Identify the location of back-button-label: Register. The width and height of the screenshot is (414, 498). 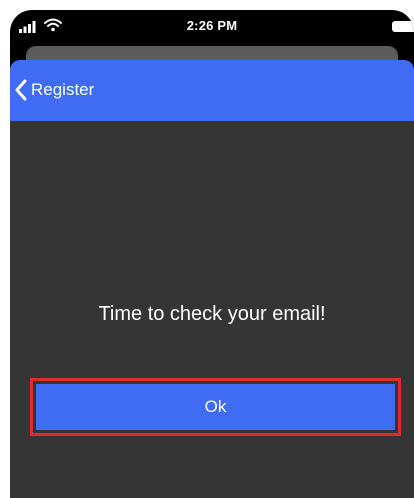
(63, 89).